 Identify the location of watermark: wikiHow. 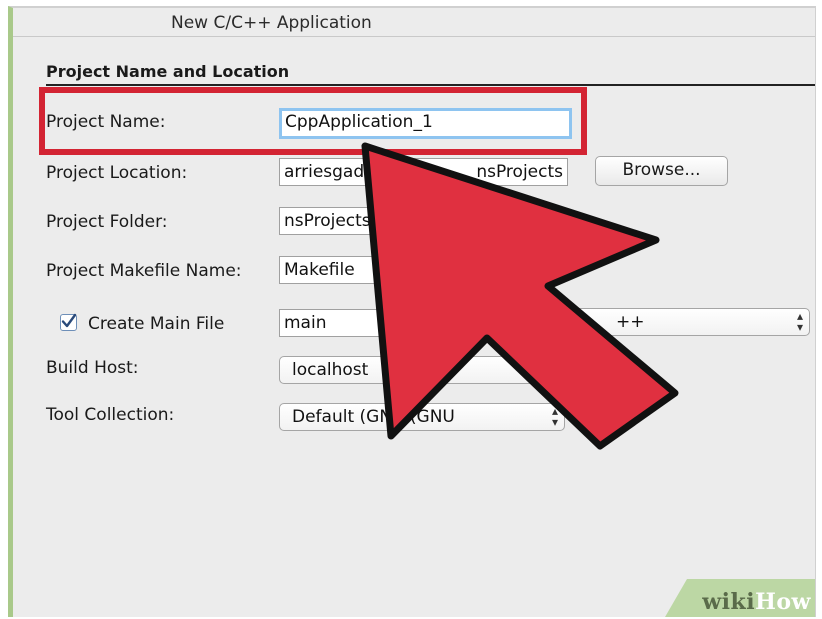
(740, 598).